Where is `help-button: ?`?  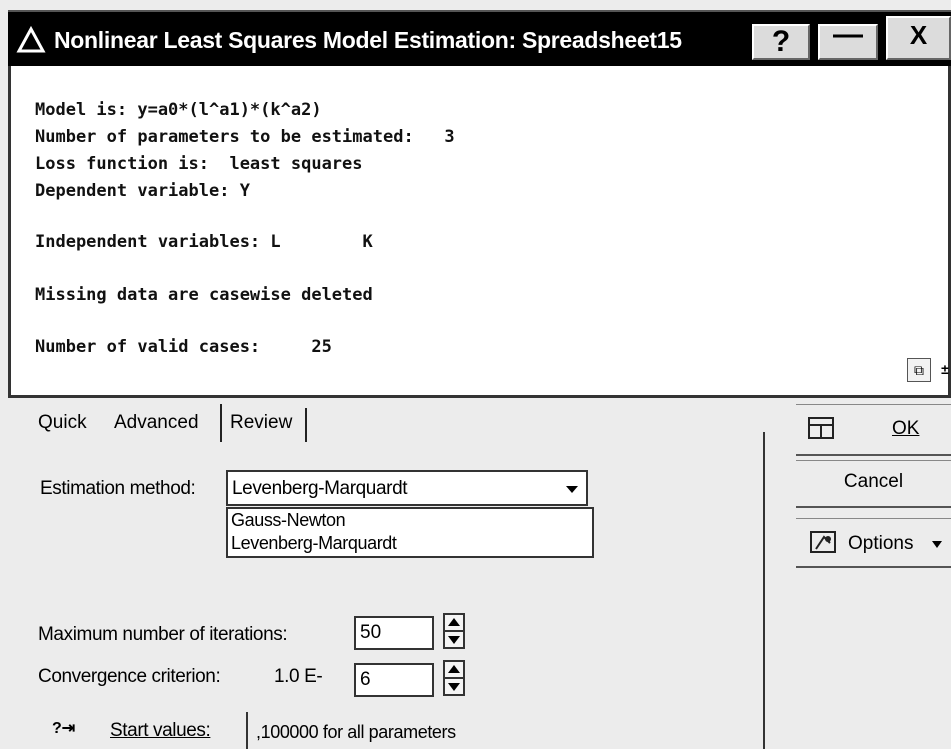 help-button: ? is located at coordinates (781, 42).